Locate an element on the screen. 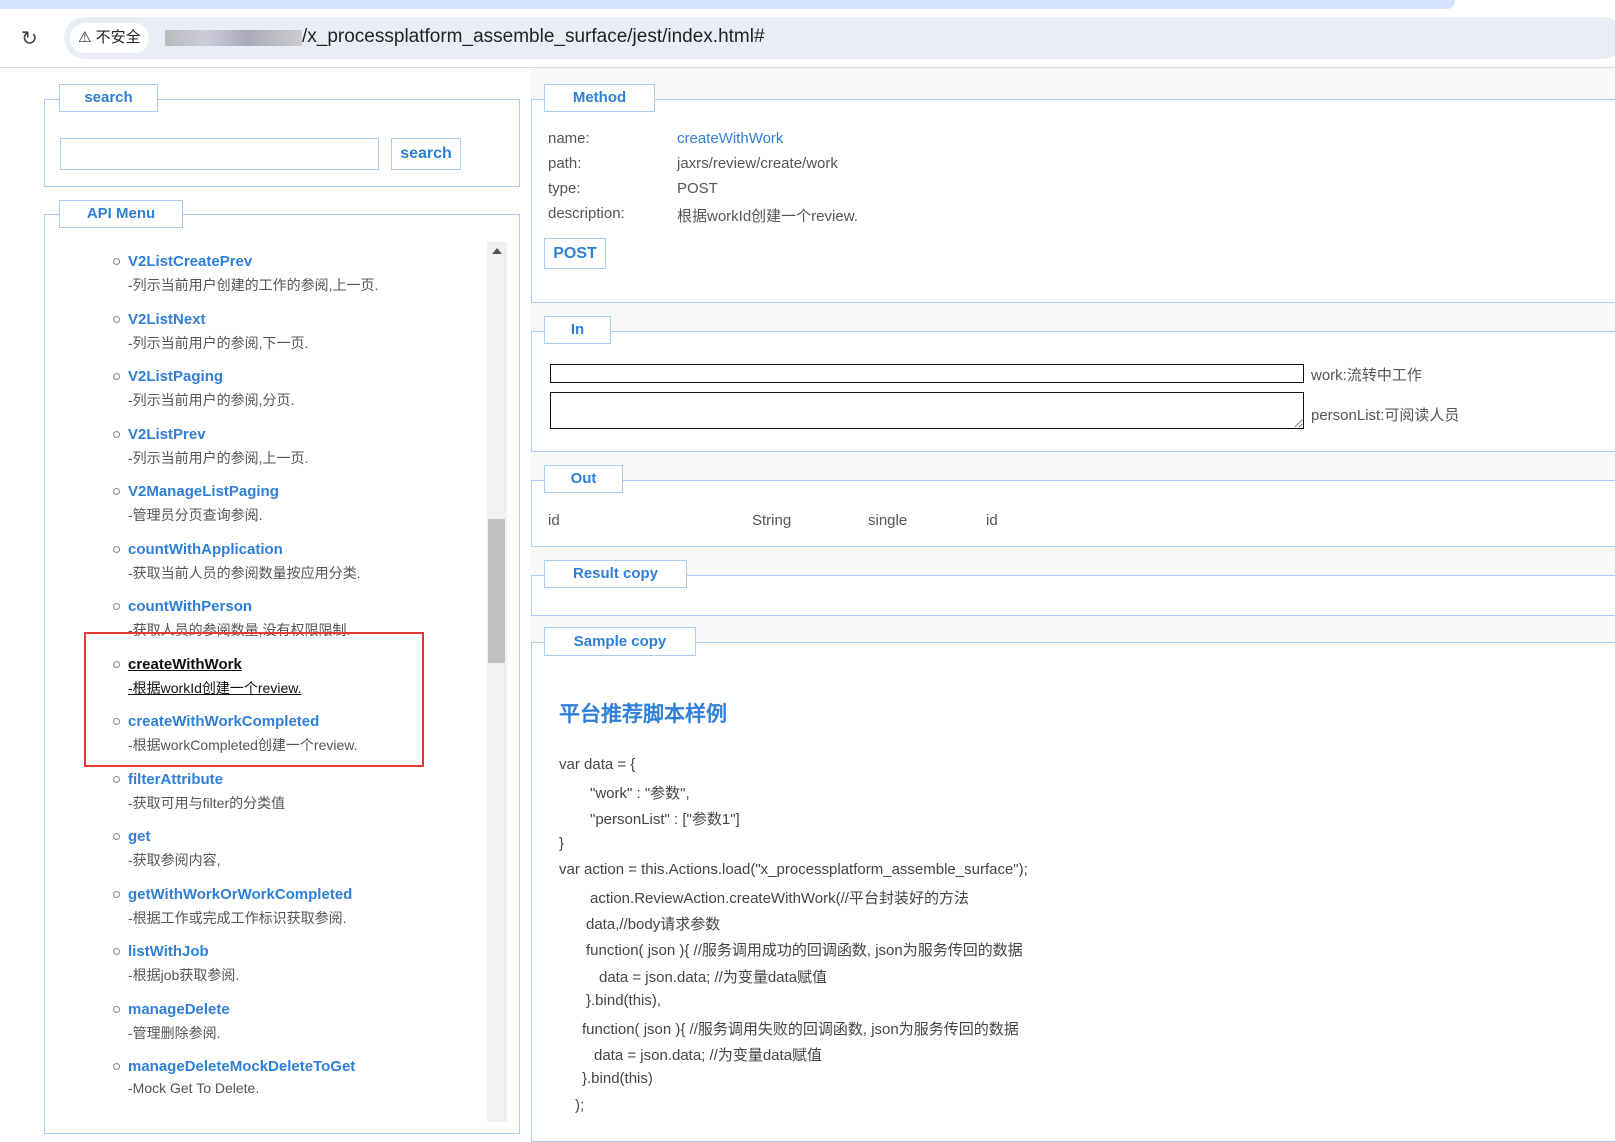 This screenshot has height=1142, width=1615. method-name: createWithWork is located at coordinates (730, 138).